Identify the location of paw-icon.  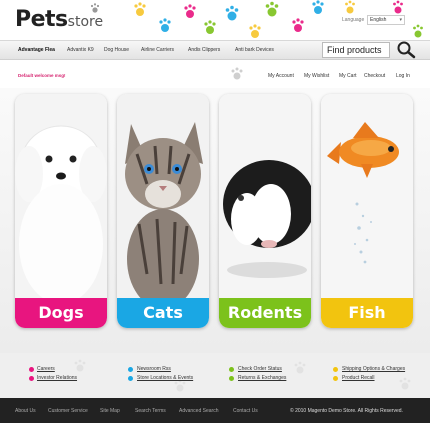
(237, 73).